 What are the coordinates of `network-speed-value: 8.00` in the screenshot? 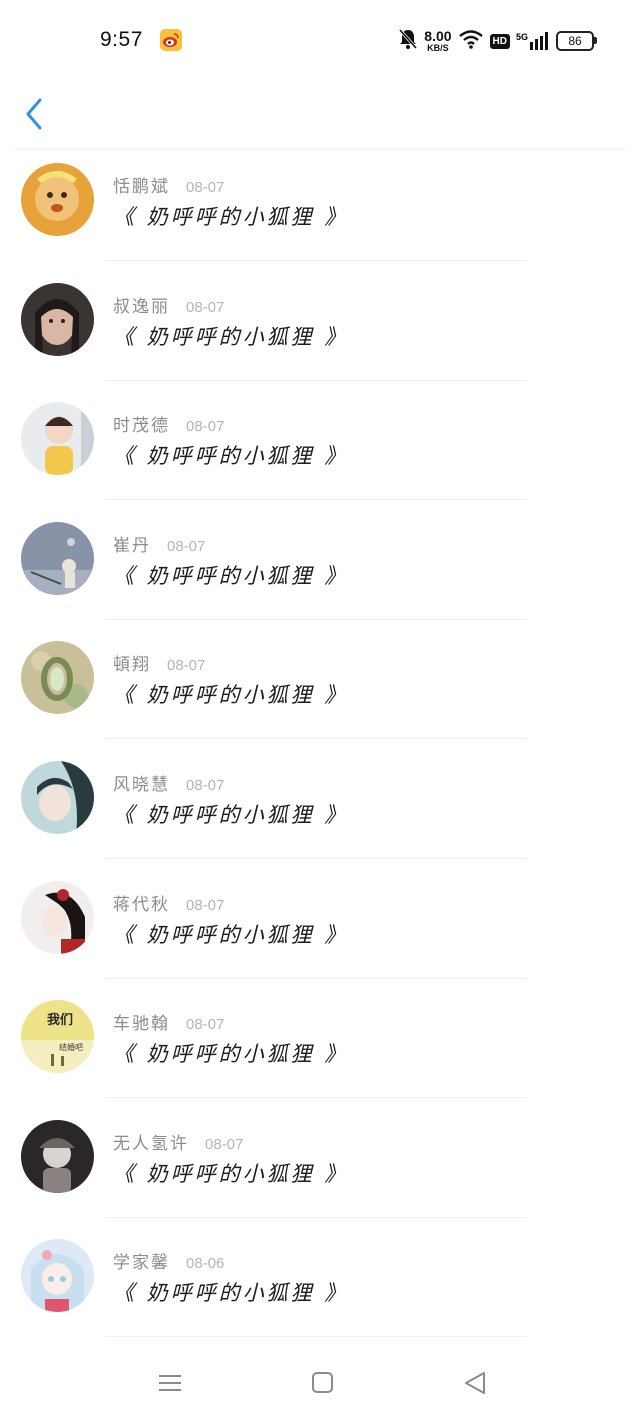 It's located at (438, 36).